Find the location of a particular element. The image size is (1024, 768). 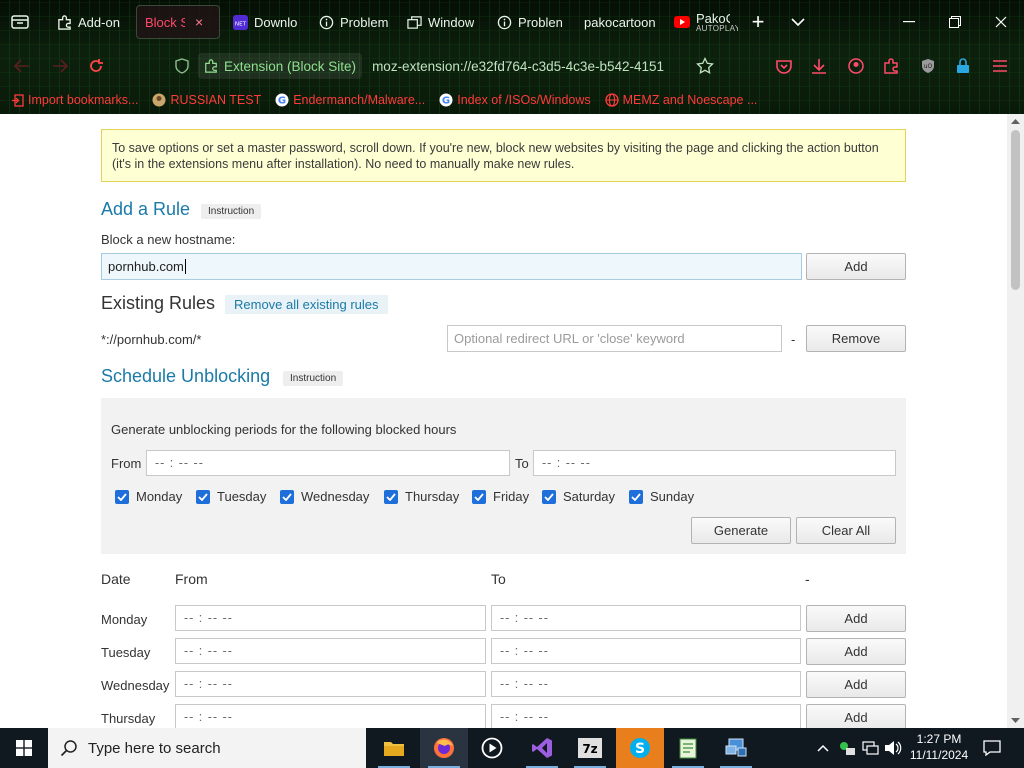

download-icon is located at coordinates (819, 66).